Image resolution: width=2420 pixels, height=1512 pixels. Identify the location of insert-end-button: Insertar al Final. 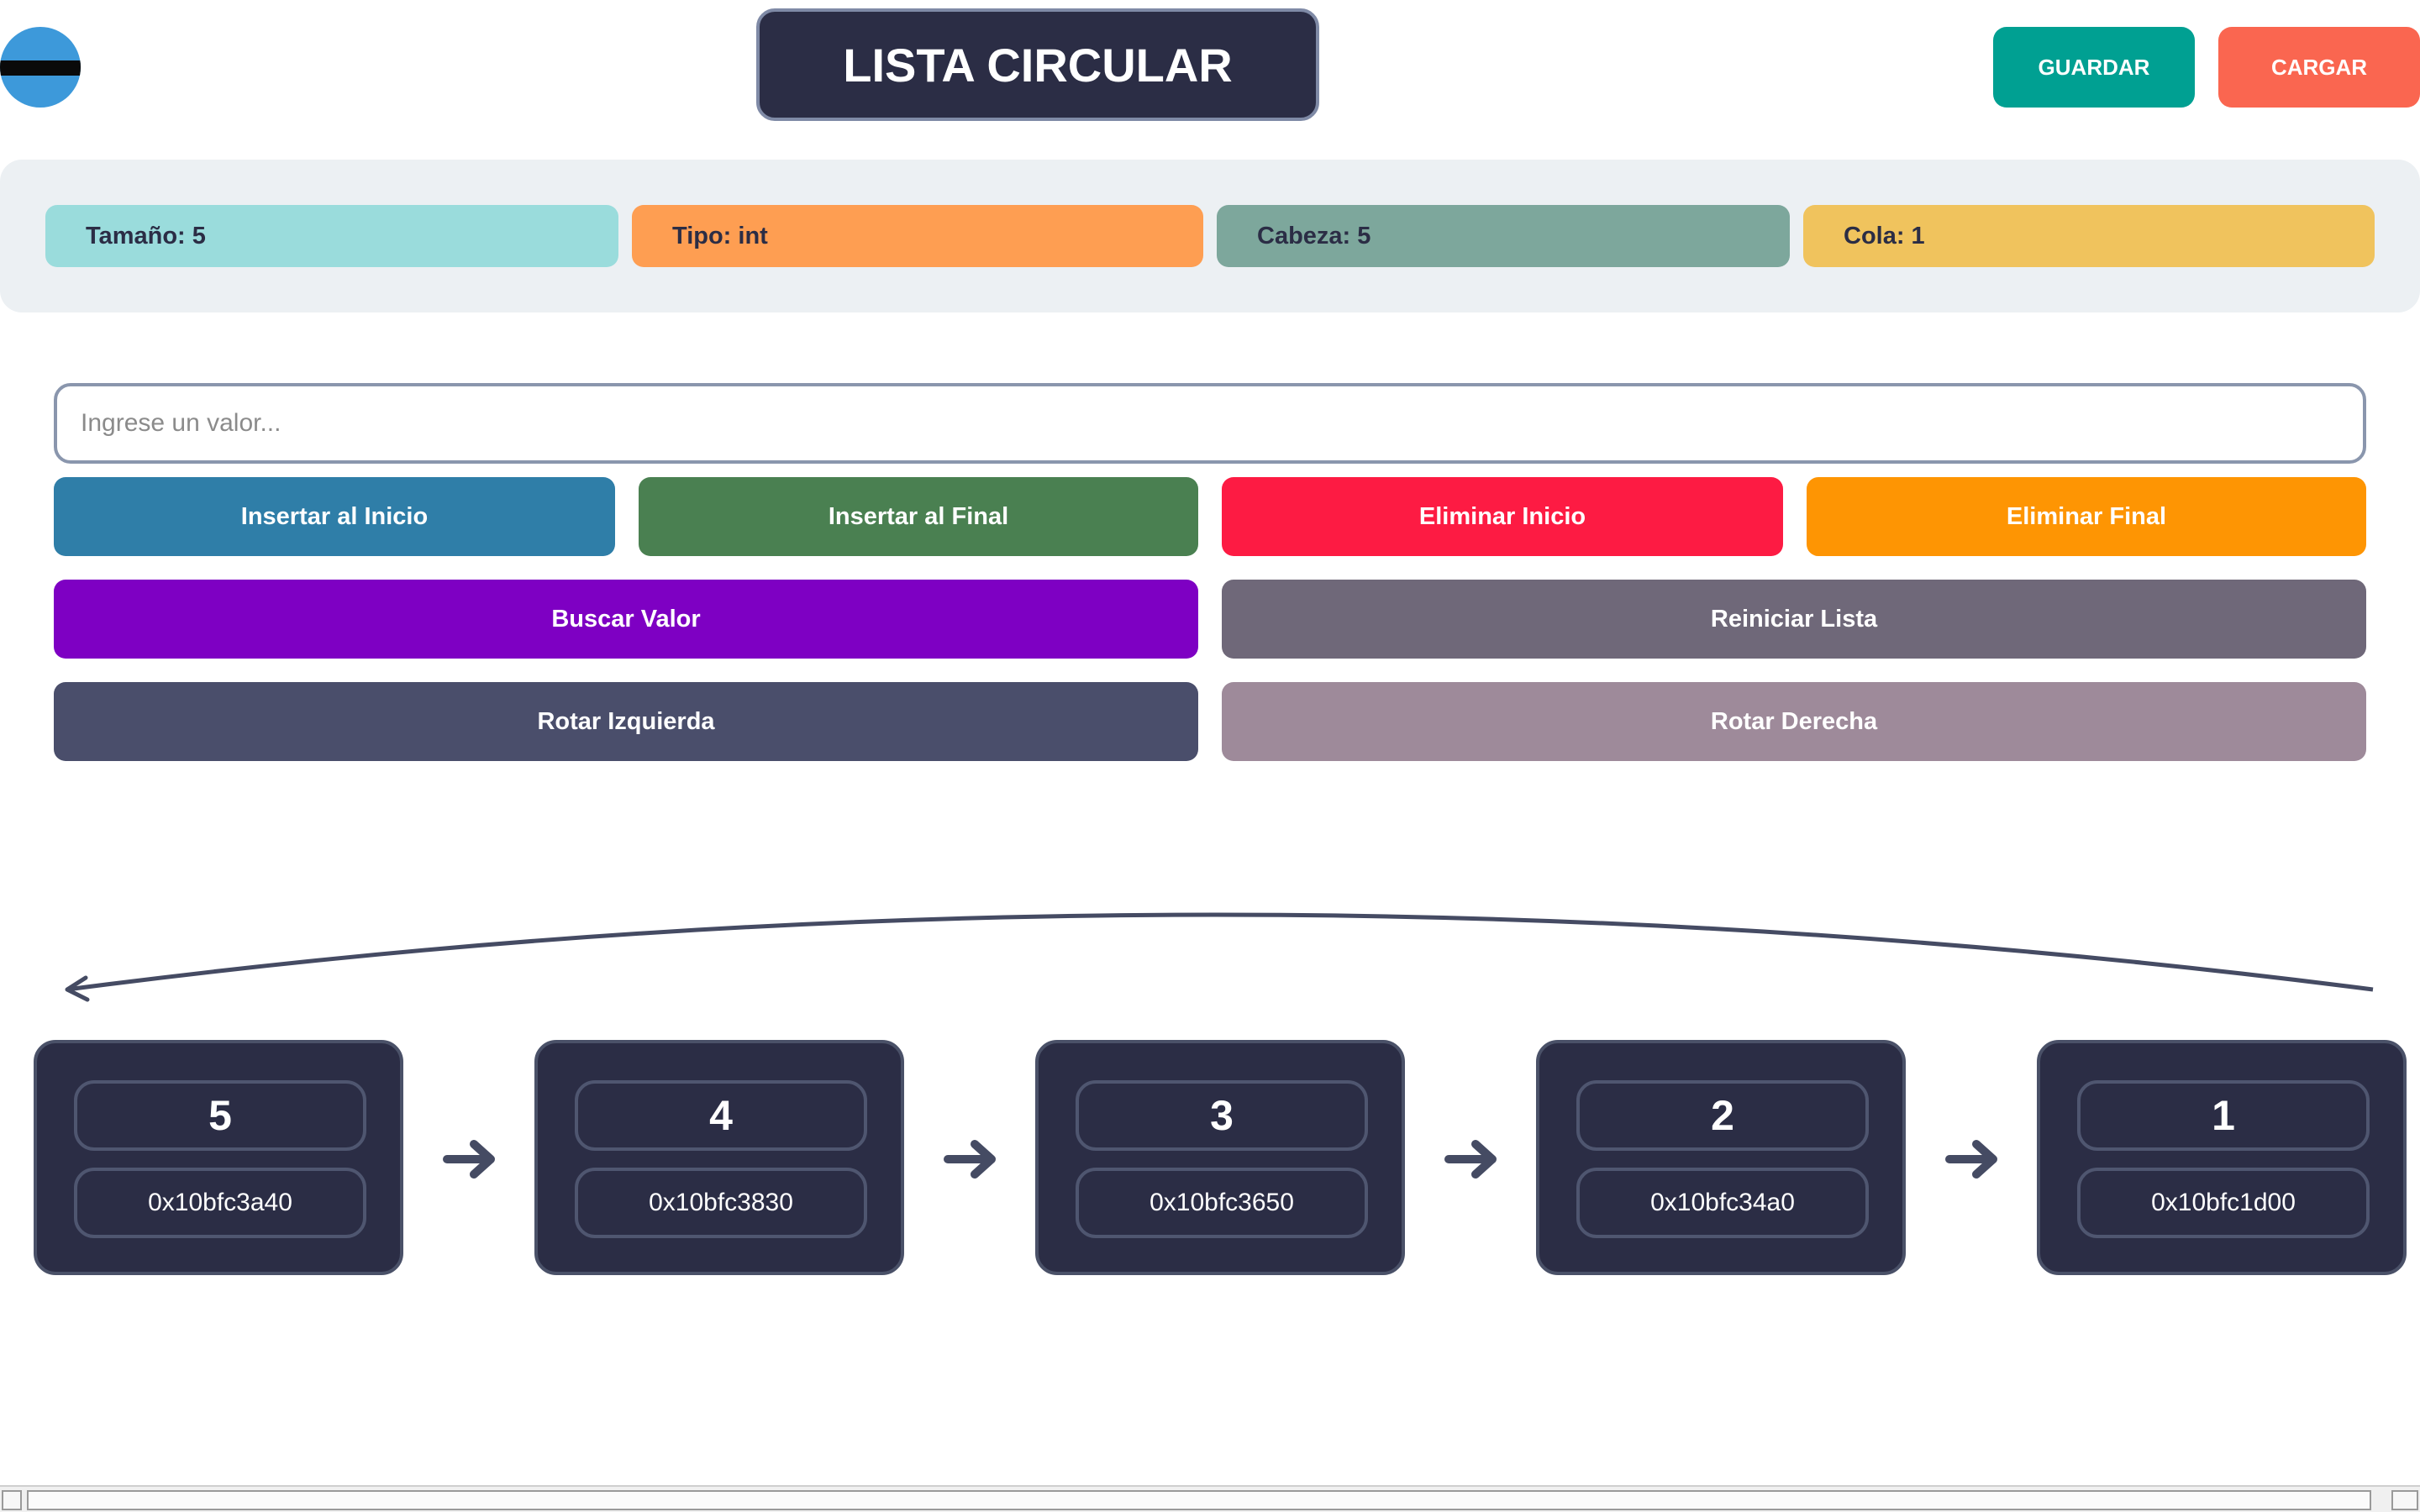
(918, 516).